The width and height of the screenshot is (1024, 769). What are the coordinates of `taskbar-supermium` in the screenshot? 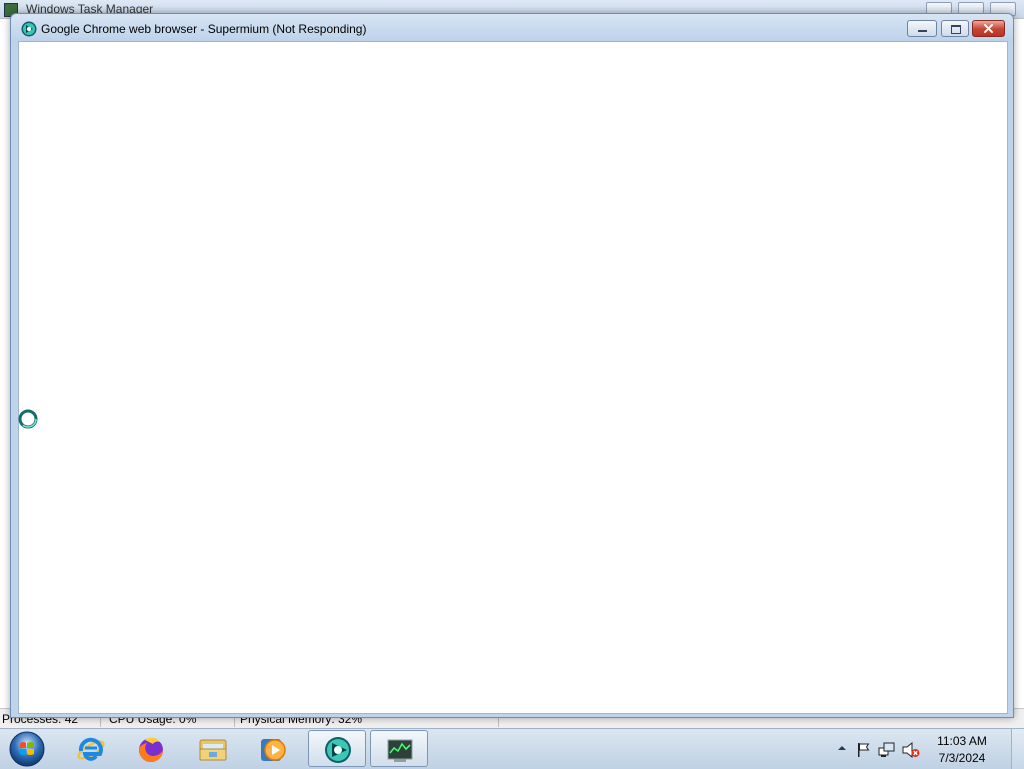 It's located at (337, 748).